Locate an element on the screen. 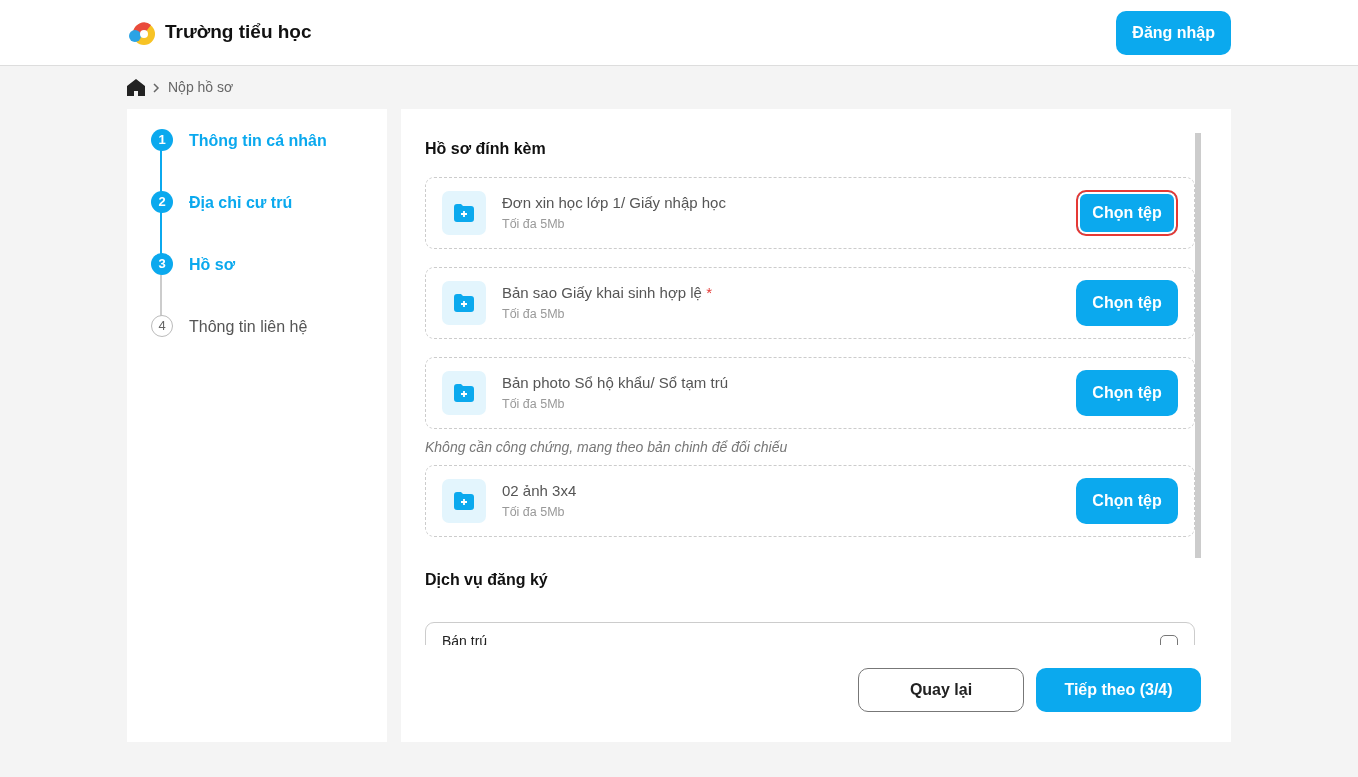 Image resolution: width=1358 pixels, height=777 pixels. breadcrumb-item: Nộp hồ sơ is located at coordinates (201, 87).